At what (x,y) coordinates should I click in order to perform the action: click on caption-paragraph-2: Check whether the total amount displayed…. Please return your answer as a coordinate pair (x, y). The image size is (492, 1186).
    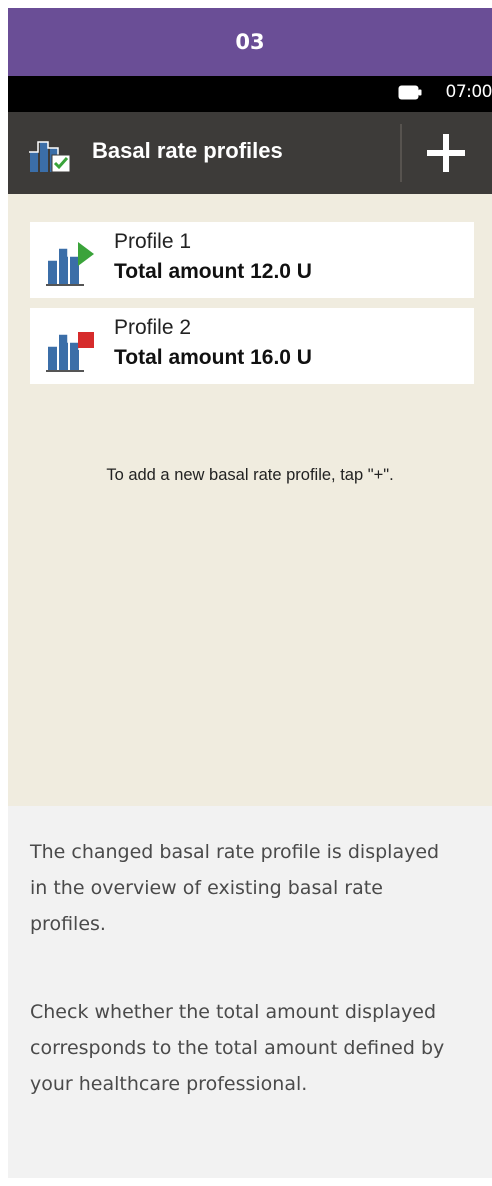
    Looking at the image, I should click on (237, 1048).